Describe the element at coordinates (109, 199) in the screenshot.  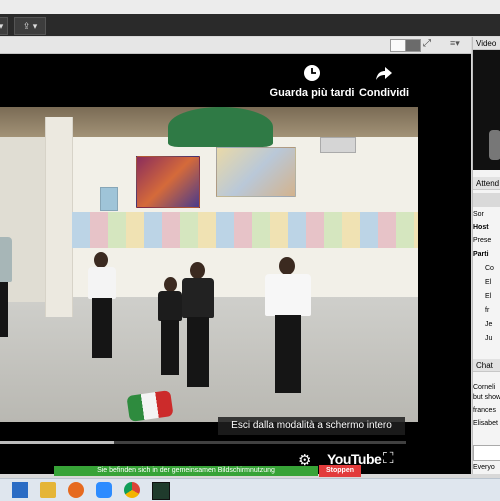
I see `wall-sheet` at that location.